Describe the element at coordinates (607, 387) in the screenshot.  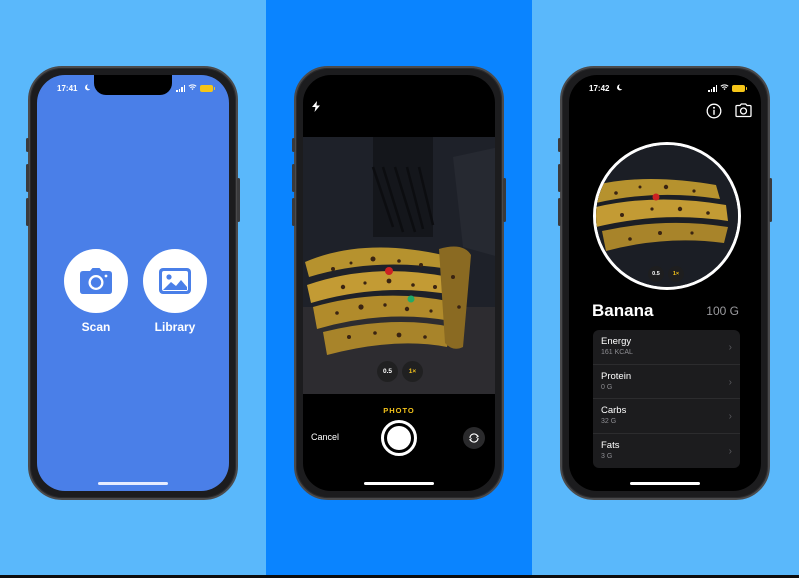
I see `nutrient-value: 0 G` at that location.